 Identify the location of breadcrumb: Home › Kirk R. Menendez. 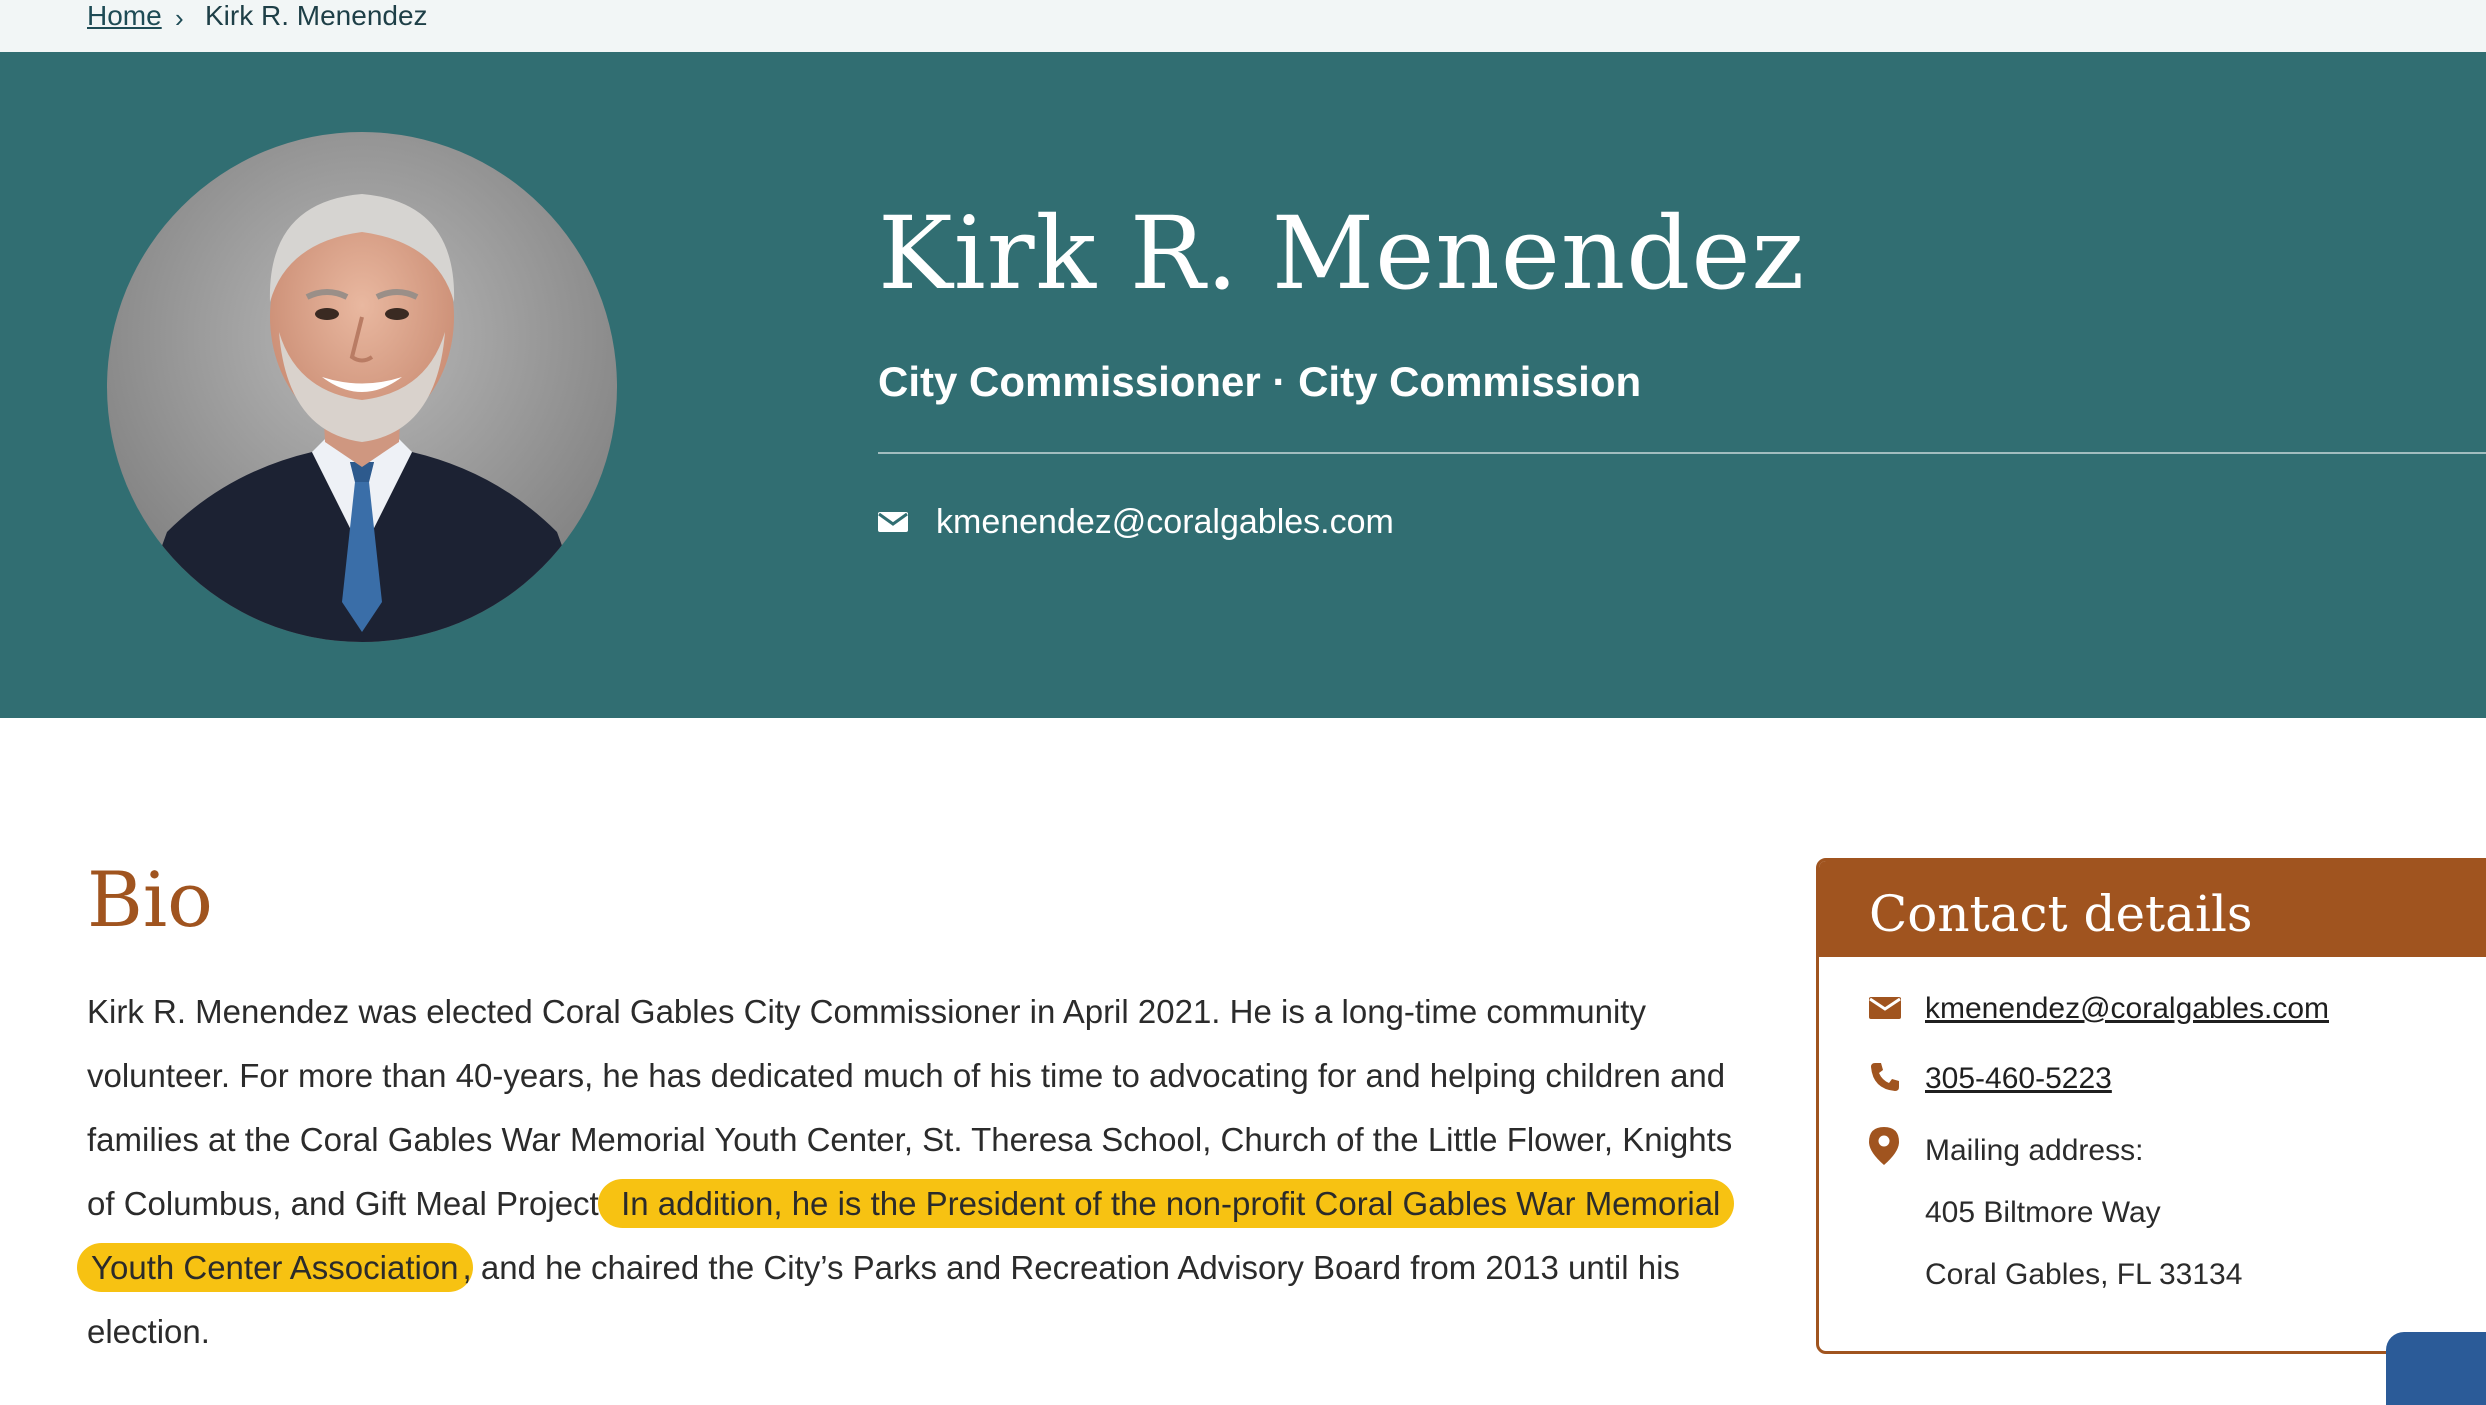
(1243, 26).